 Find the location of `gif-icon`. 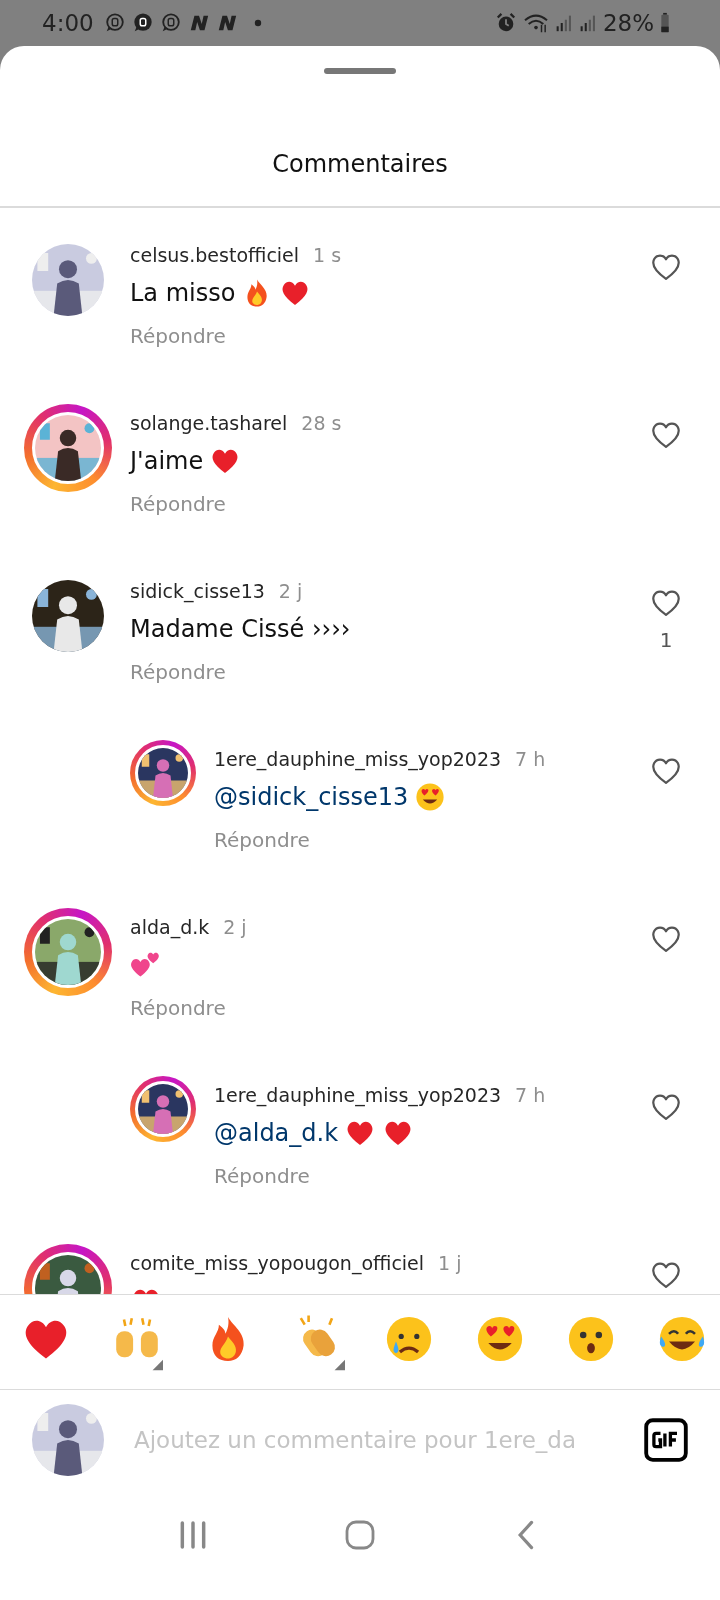

gif-icon is located at coordinates (666, 1440).